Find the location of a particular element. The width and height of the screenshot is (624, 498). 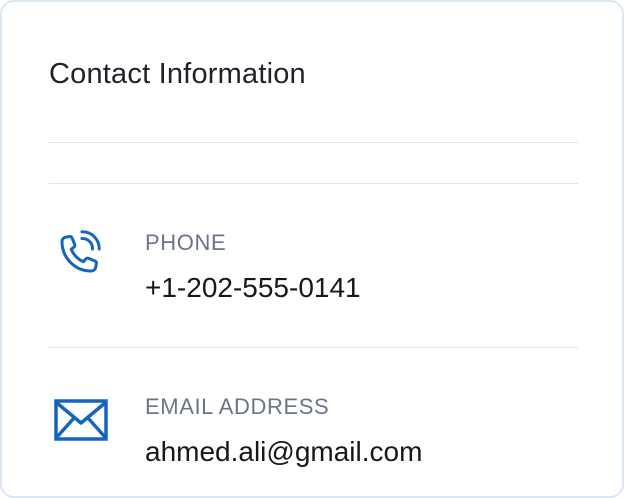

phone-value: +1-202-555-0141 is located at coordinates (253, 287).